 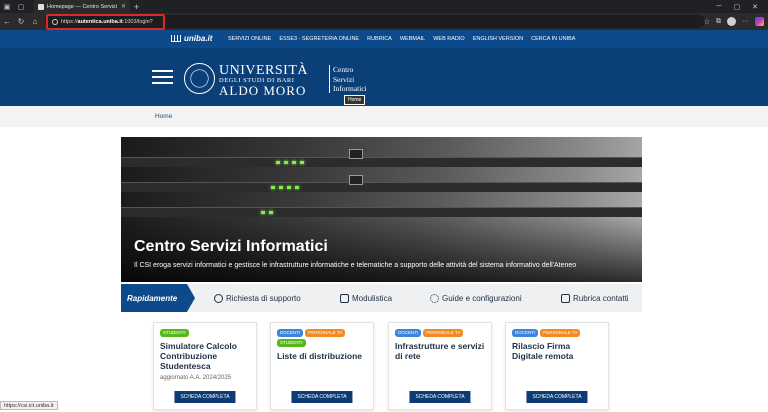 I want to click on browser-right-tools: ☆ ⧉ ···, so click(x=734, y=21).